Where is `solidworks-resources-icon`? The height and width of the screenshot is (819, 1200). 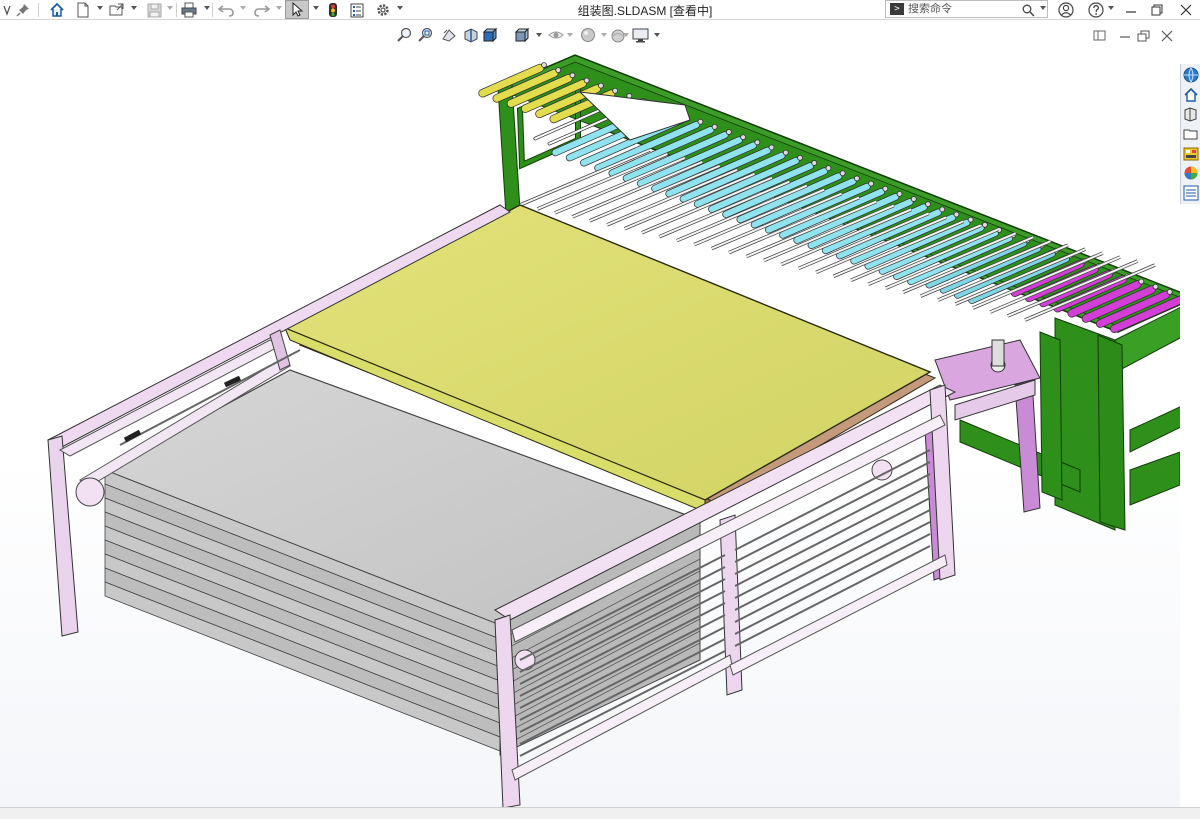 solidworks-resources-icon is located at coordinates (1191, 75).